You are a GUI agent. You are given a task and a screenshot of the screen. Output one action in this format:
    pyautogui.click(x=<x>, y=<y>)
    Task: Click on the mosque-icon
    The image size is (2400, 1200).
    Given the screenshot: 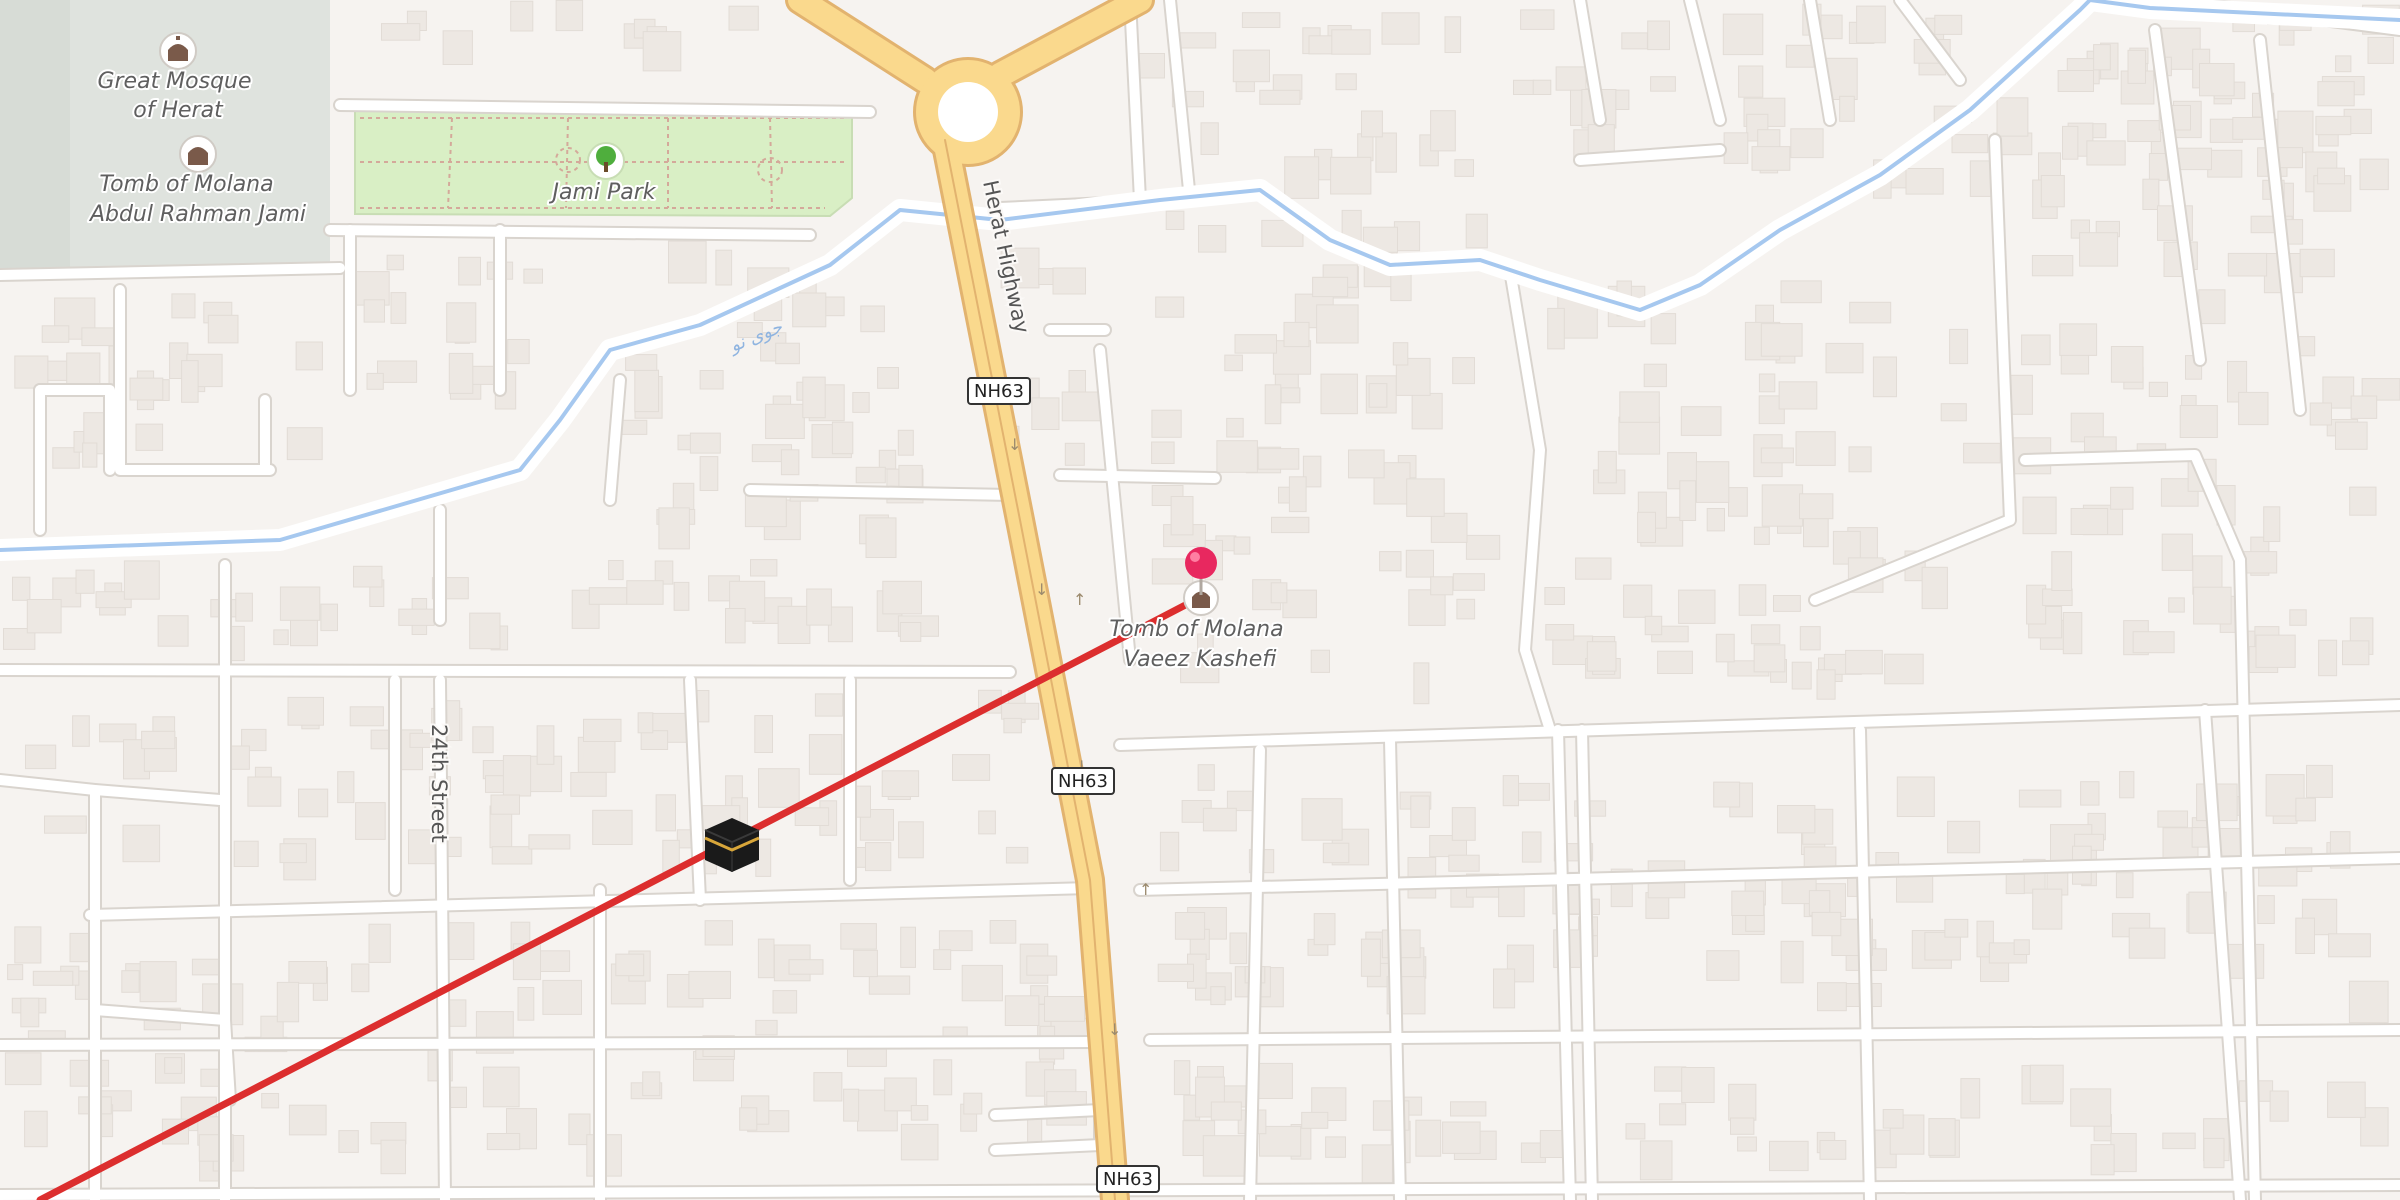 What is the action you would take?
    pyautogui.click(x=178, y=51)
    